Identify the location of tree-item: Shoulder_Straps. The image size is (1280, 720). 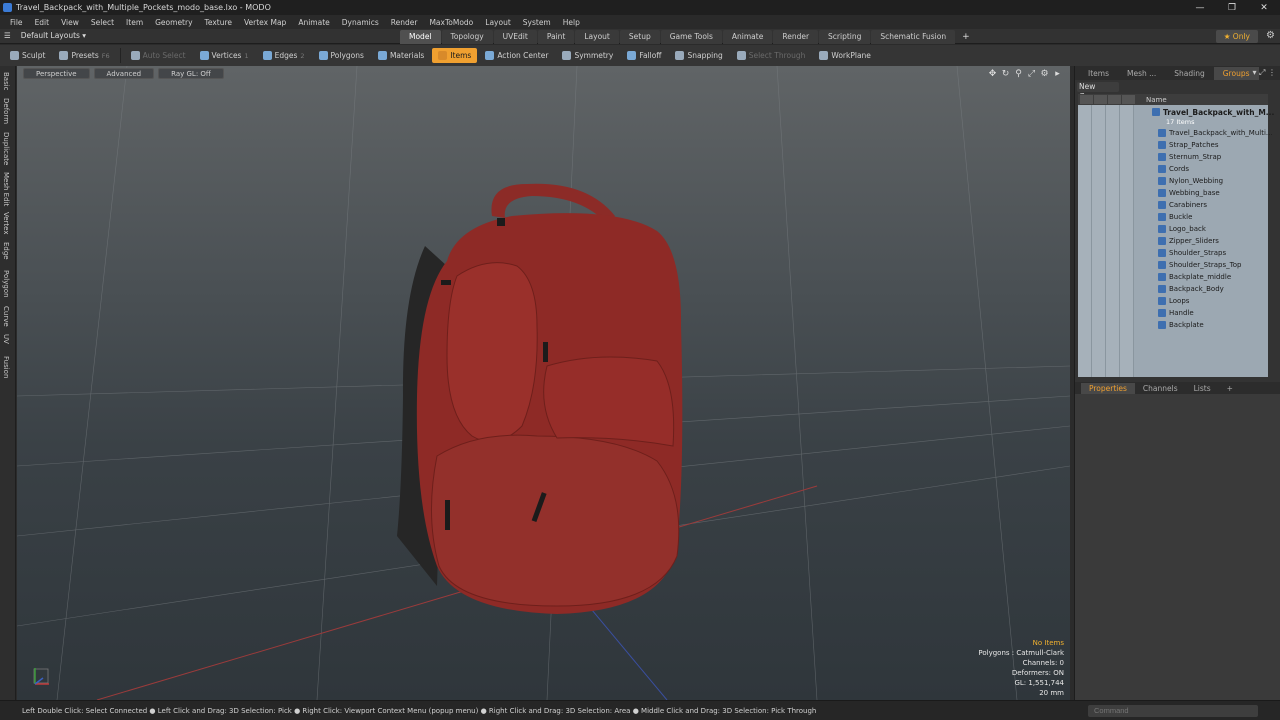
(1192, 253).